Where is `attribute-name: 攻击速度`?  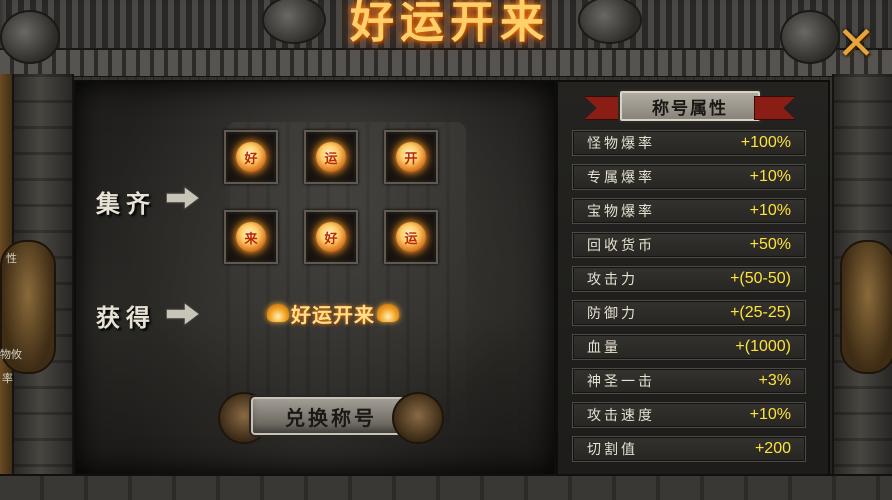
attribute-name: 攻击速度 is located at coordinates (621, 416).